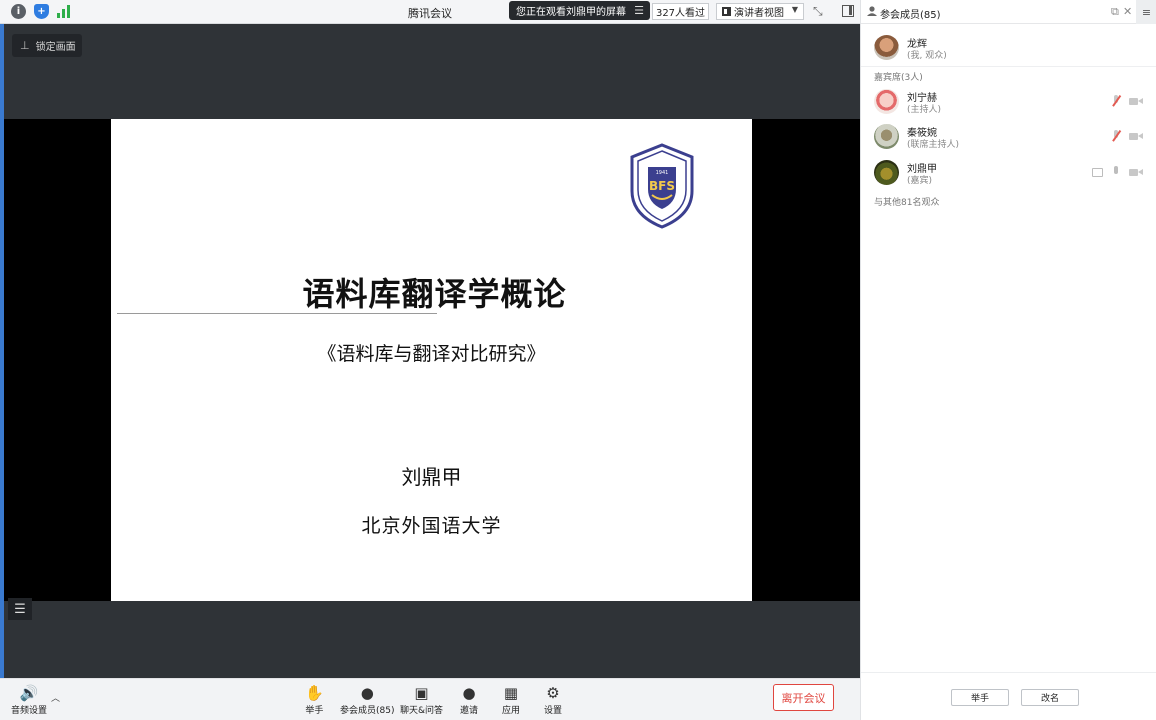 The width and height of the screenshot is (1156, 720). I want to click on view-mode-label: 演讲者视图, so click(759, 13).